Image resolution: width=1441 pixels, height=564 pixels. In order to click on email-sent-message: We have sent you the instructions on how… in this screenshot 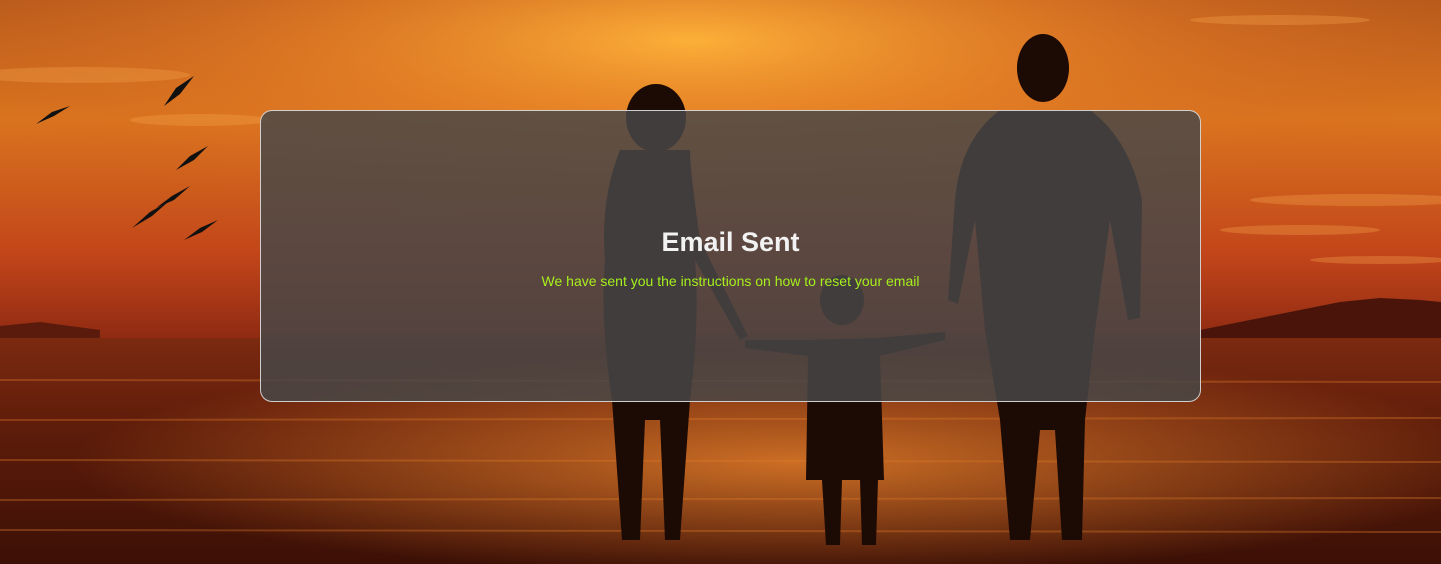, I will do `click(730, 281)`.